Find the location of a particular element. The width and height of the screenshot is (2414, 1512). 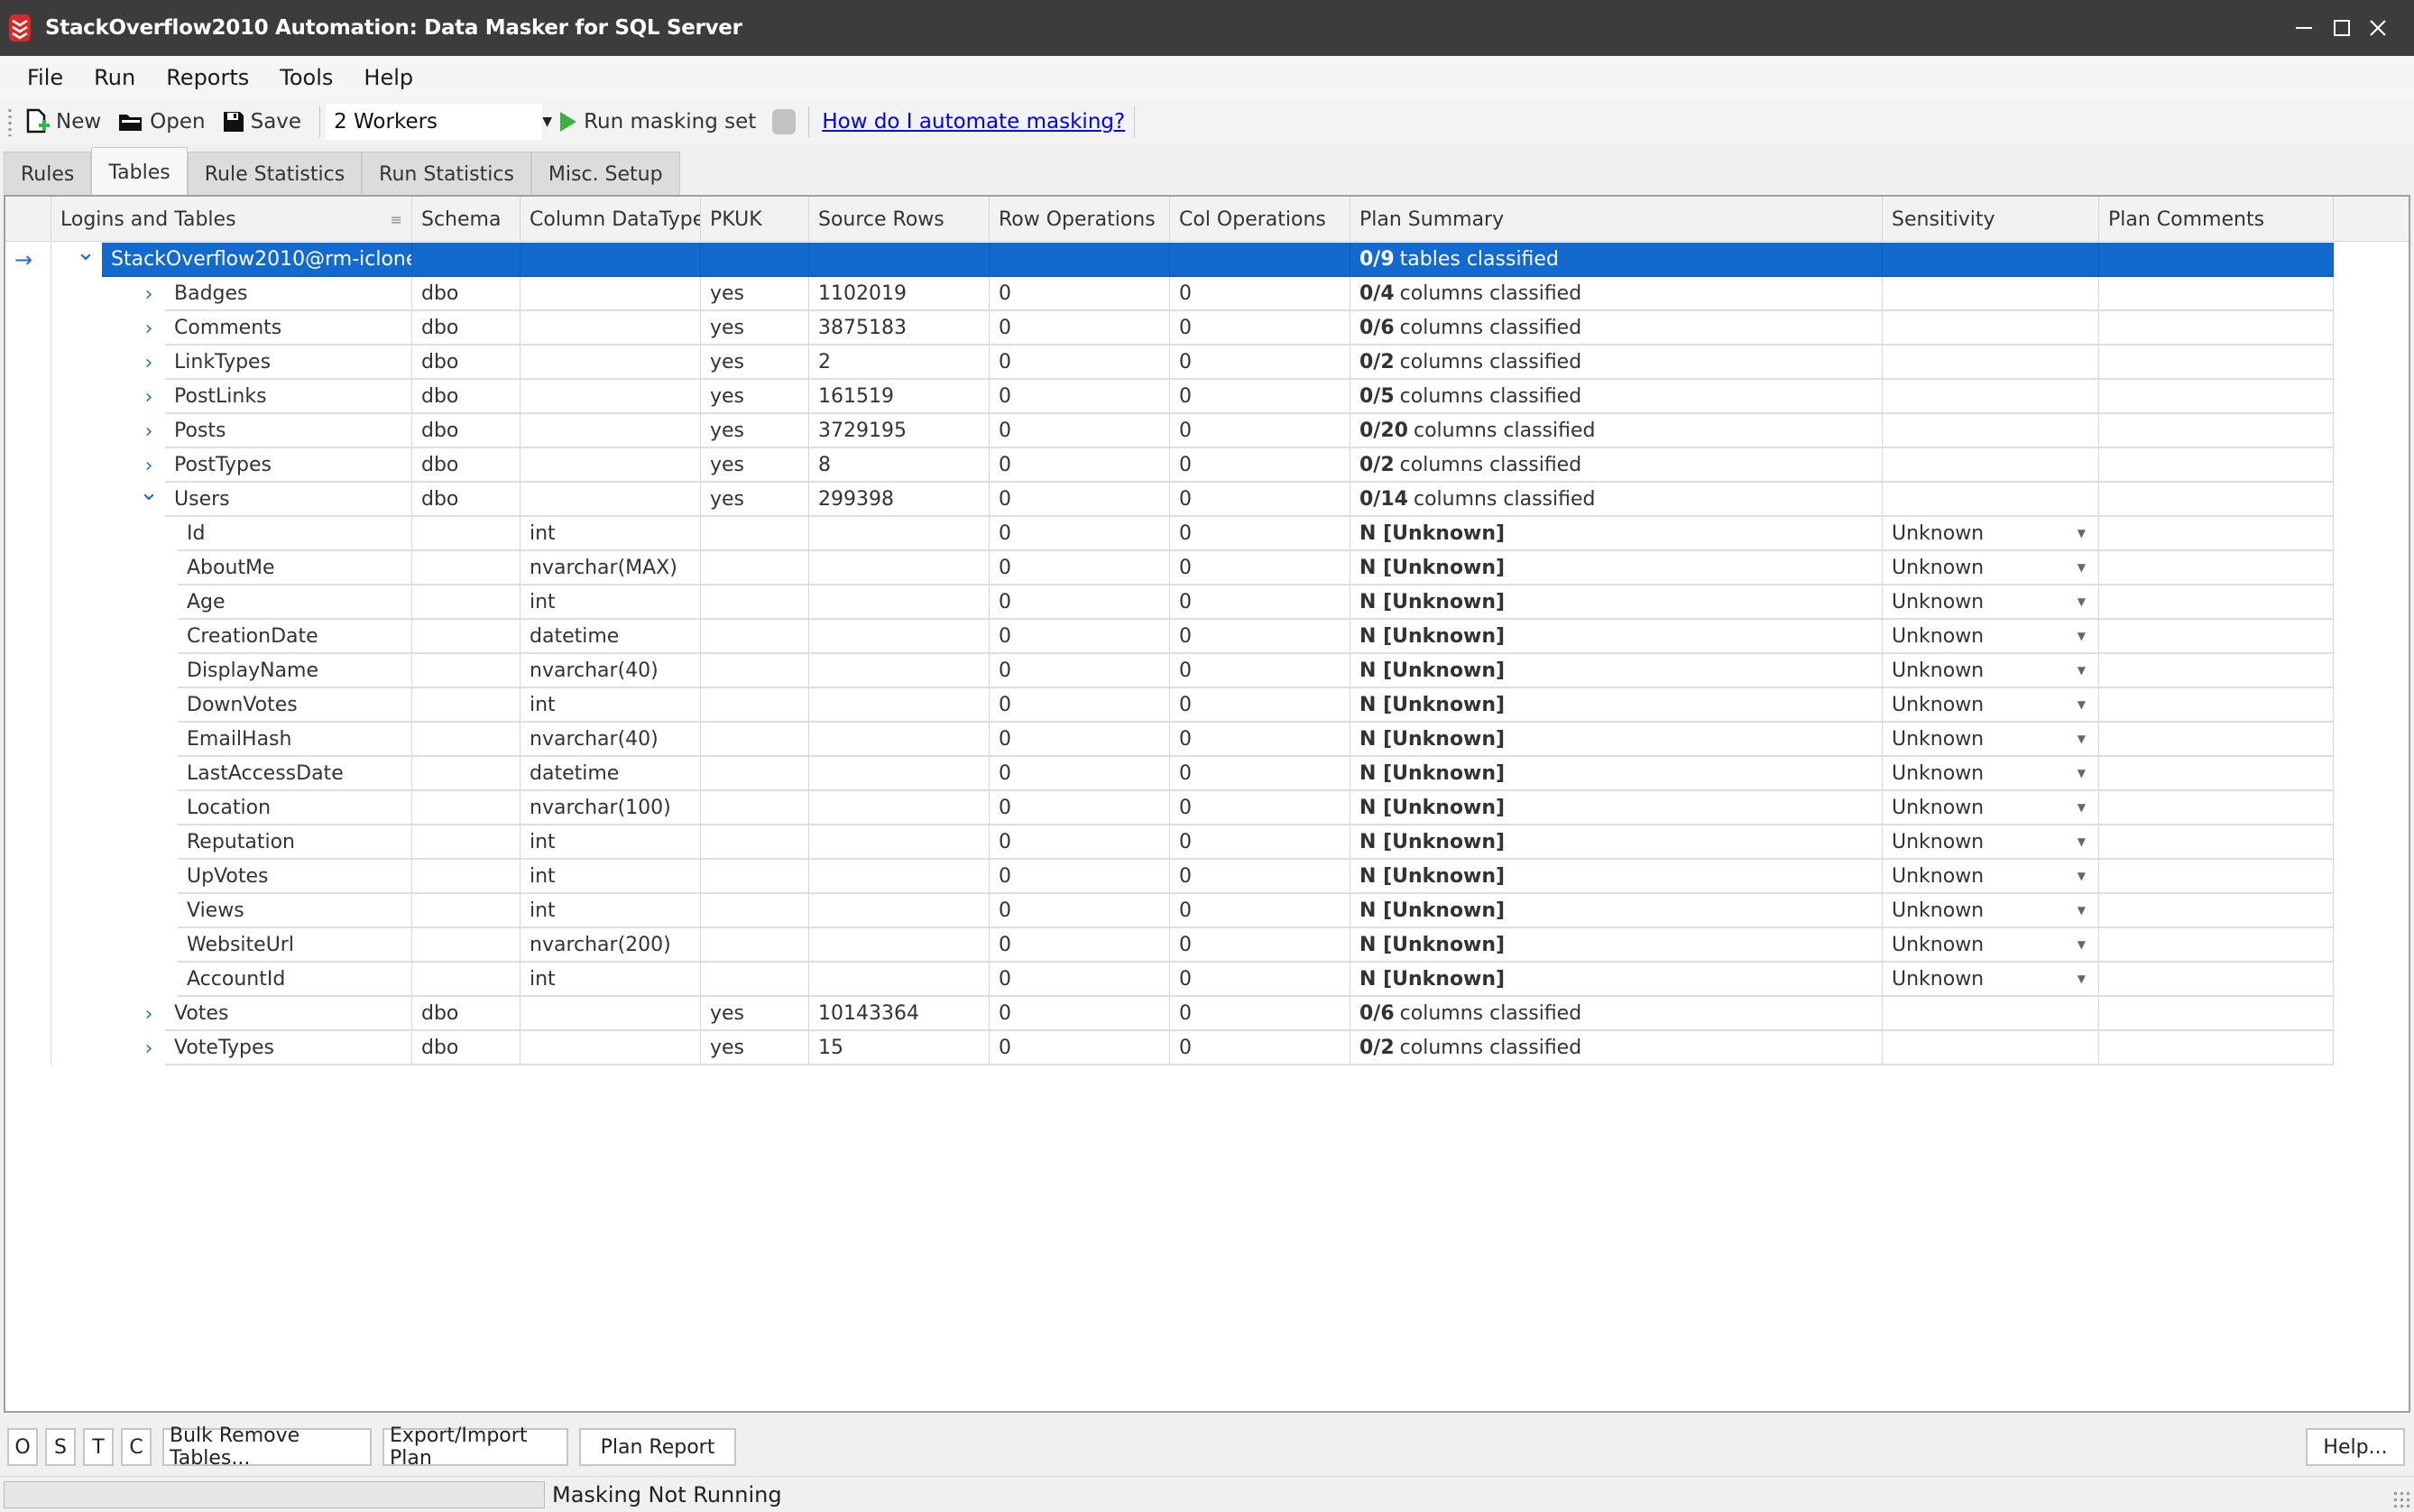

menu-tools: Tools is located at coordinates (306, 78).